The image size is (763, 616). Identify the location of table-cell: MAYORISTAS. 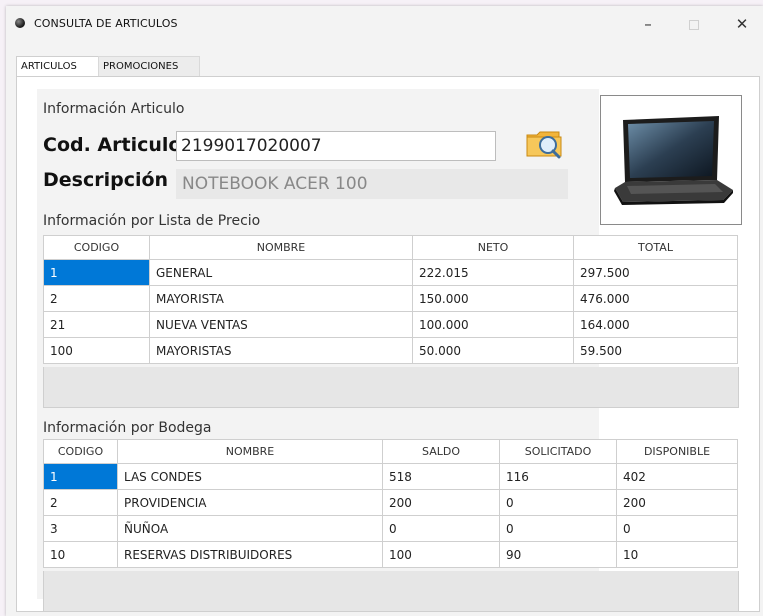
(281, 350).